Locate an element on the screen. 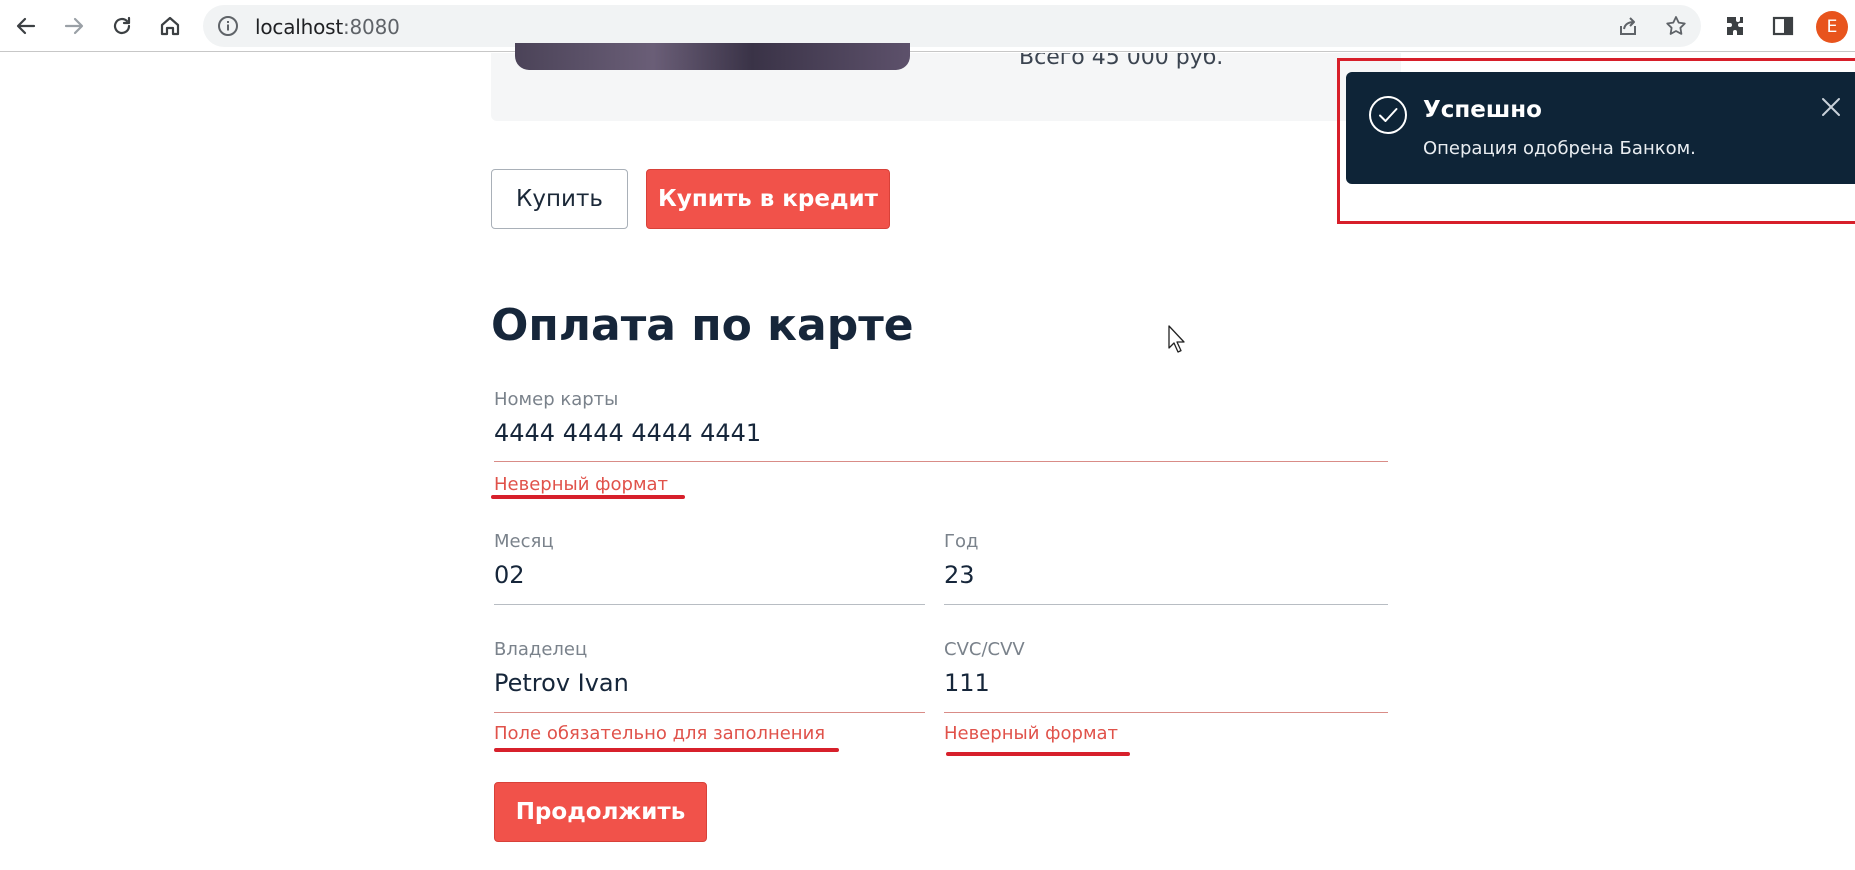  month-input: 02 is located at coordinates (509, 575).